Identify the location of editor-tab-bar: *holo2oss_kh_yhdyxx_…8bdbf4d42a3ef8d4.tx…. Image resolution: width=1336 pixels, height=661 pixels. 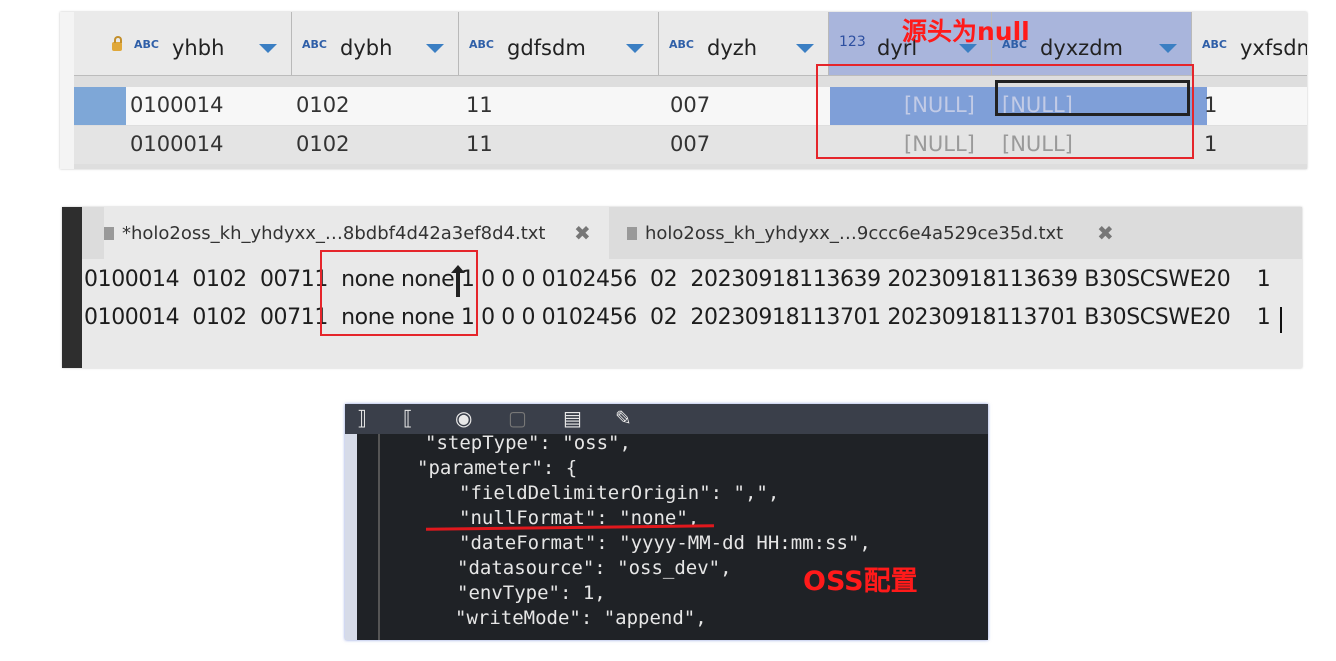
(692, 233).